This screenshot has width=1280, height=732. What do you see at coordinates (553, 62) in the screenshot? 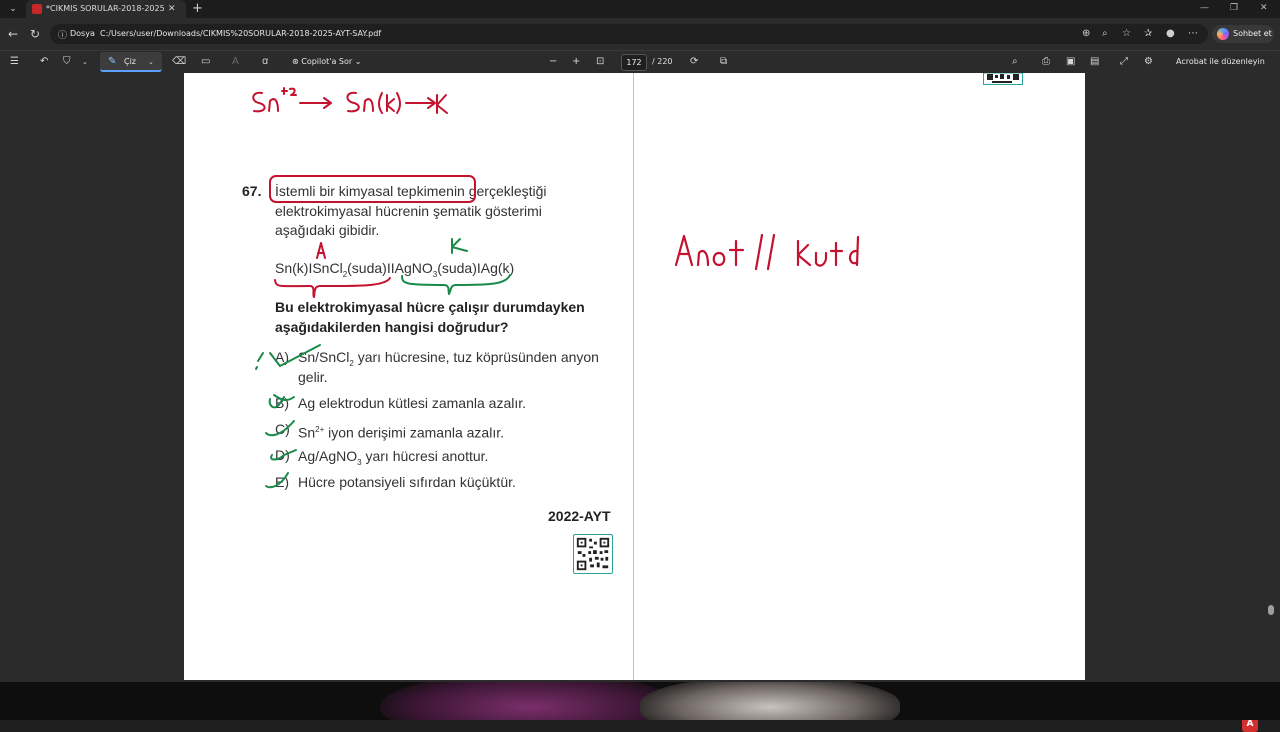
I see `zoom-out-icon: −` at bounding box center [553, 62].